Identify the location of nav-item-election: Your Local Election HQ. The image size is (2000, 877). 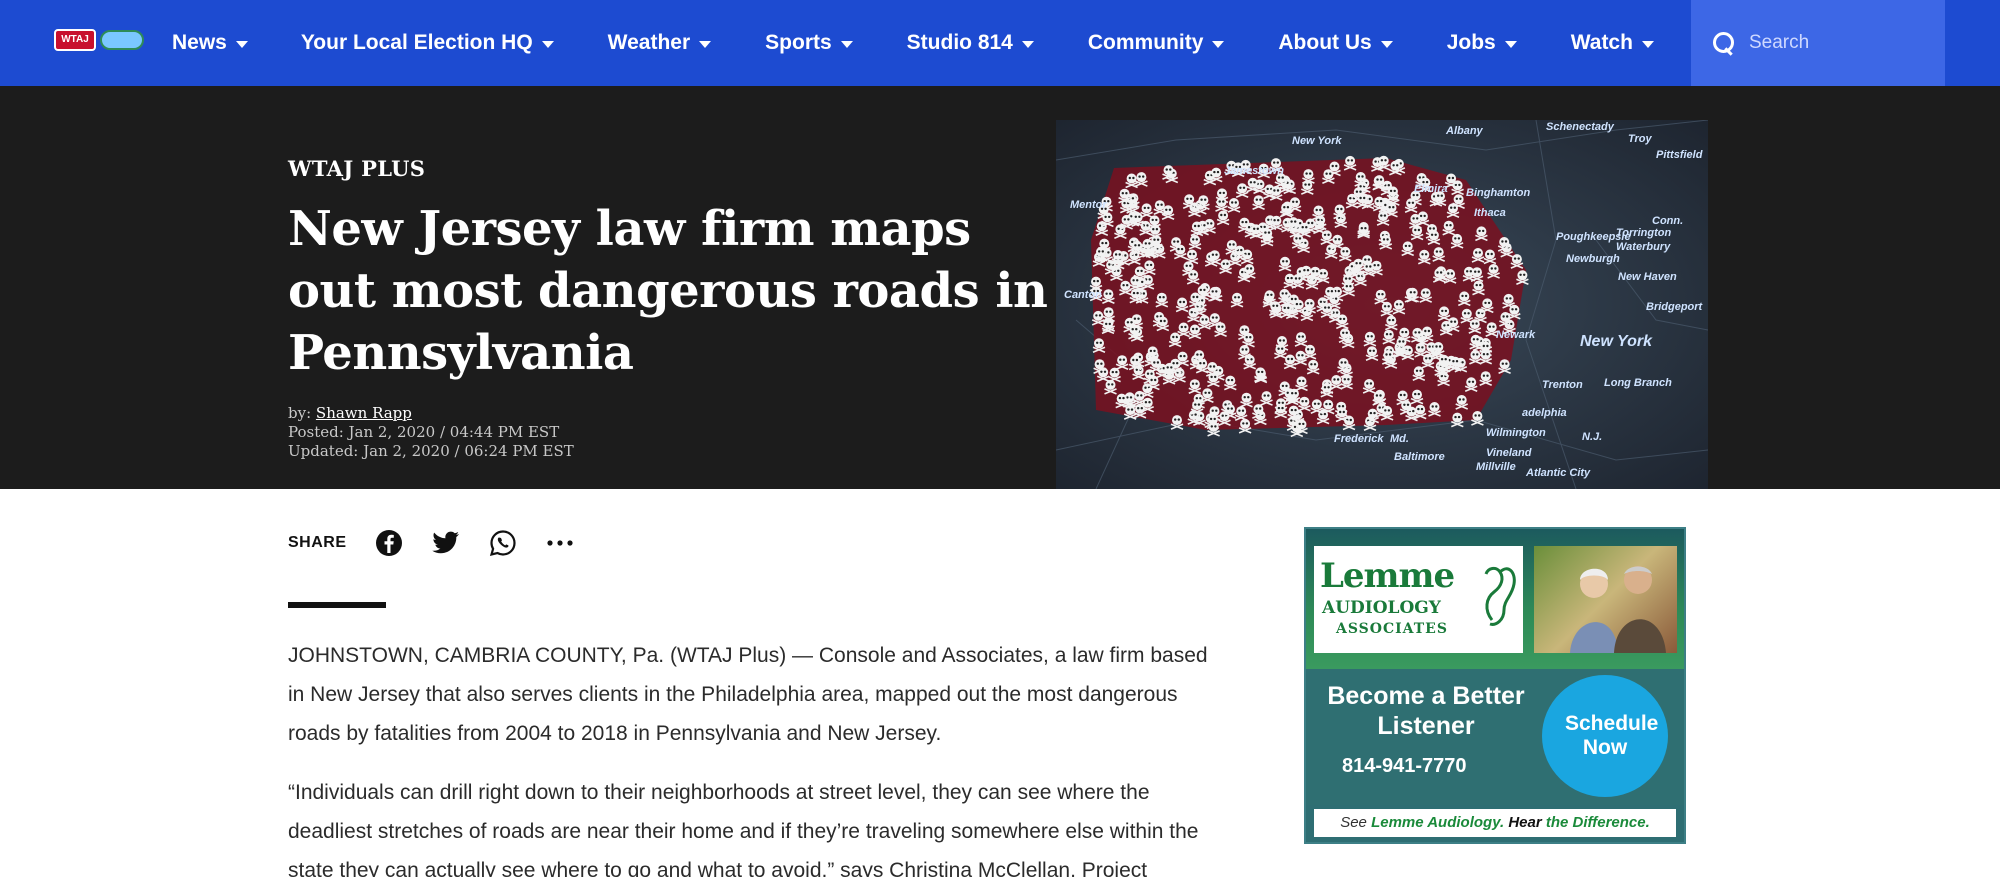
(427, 43).